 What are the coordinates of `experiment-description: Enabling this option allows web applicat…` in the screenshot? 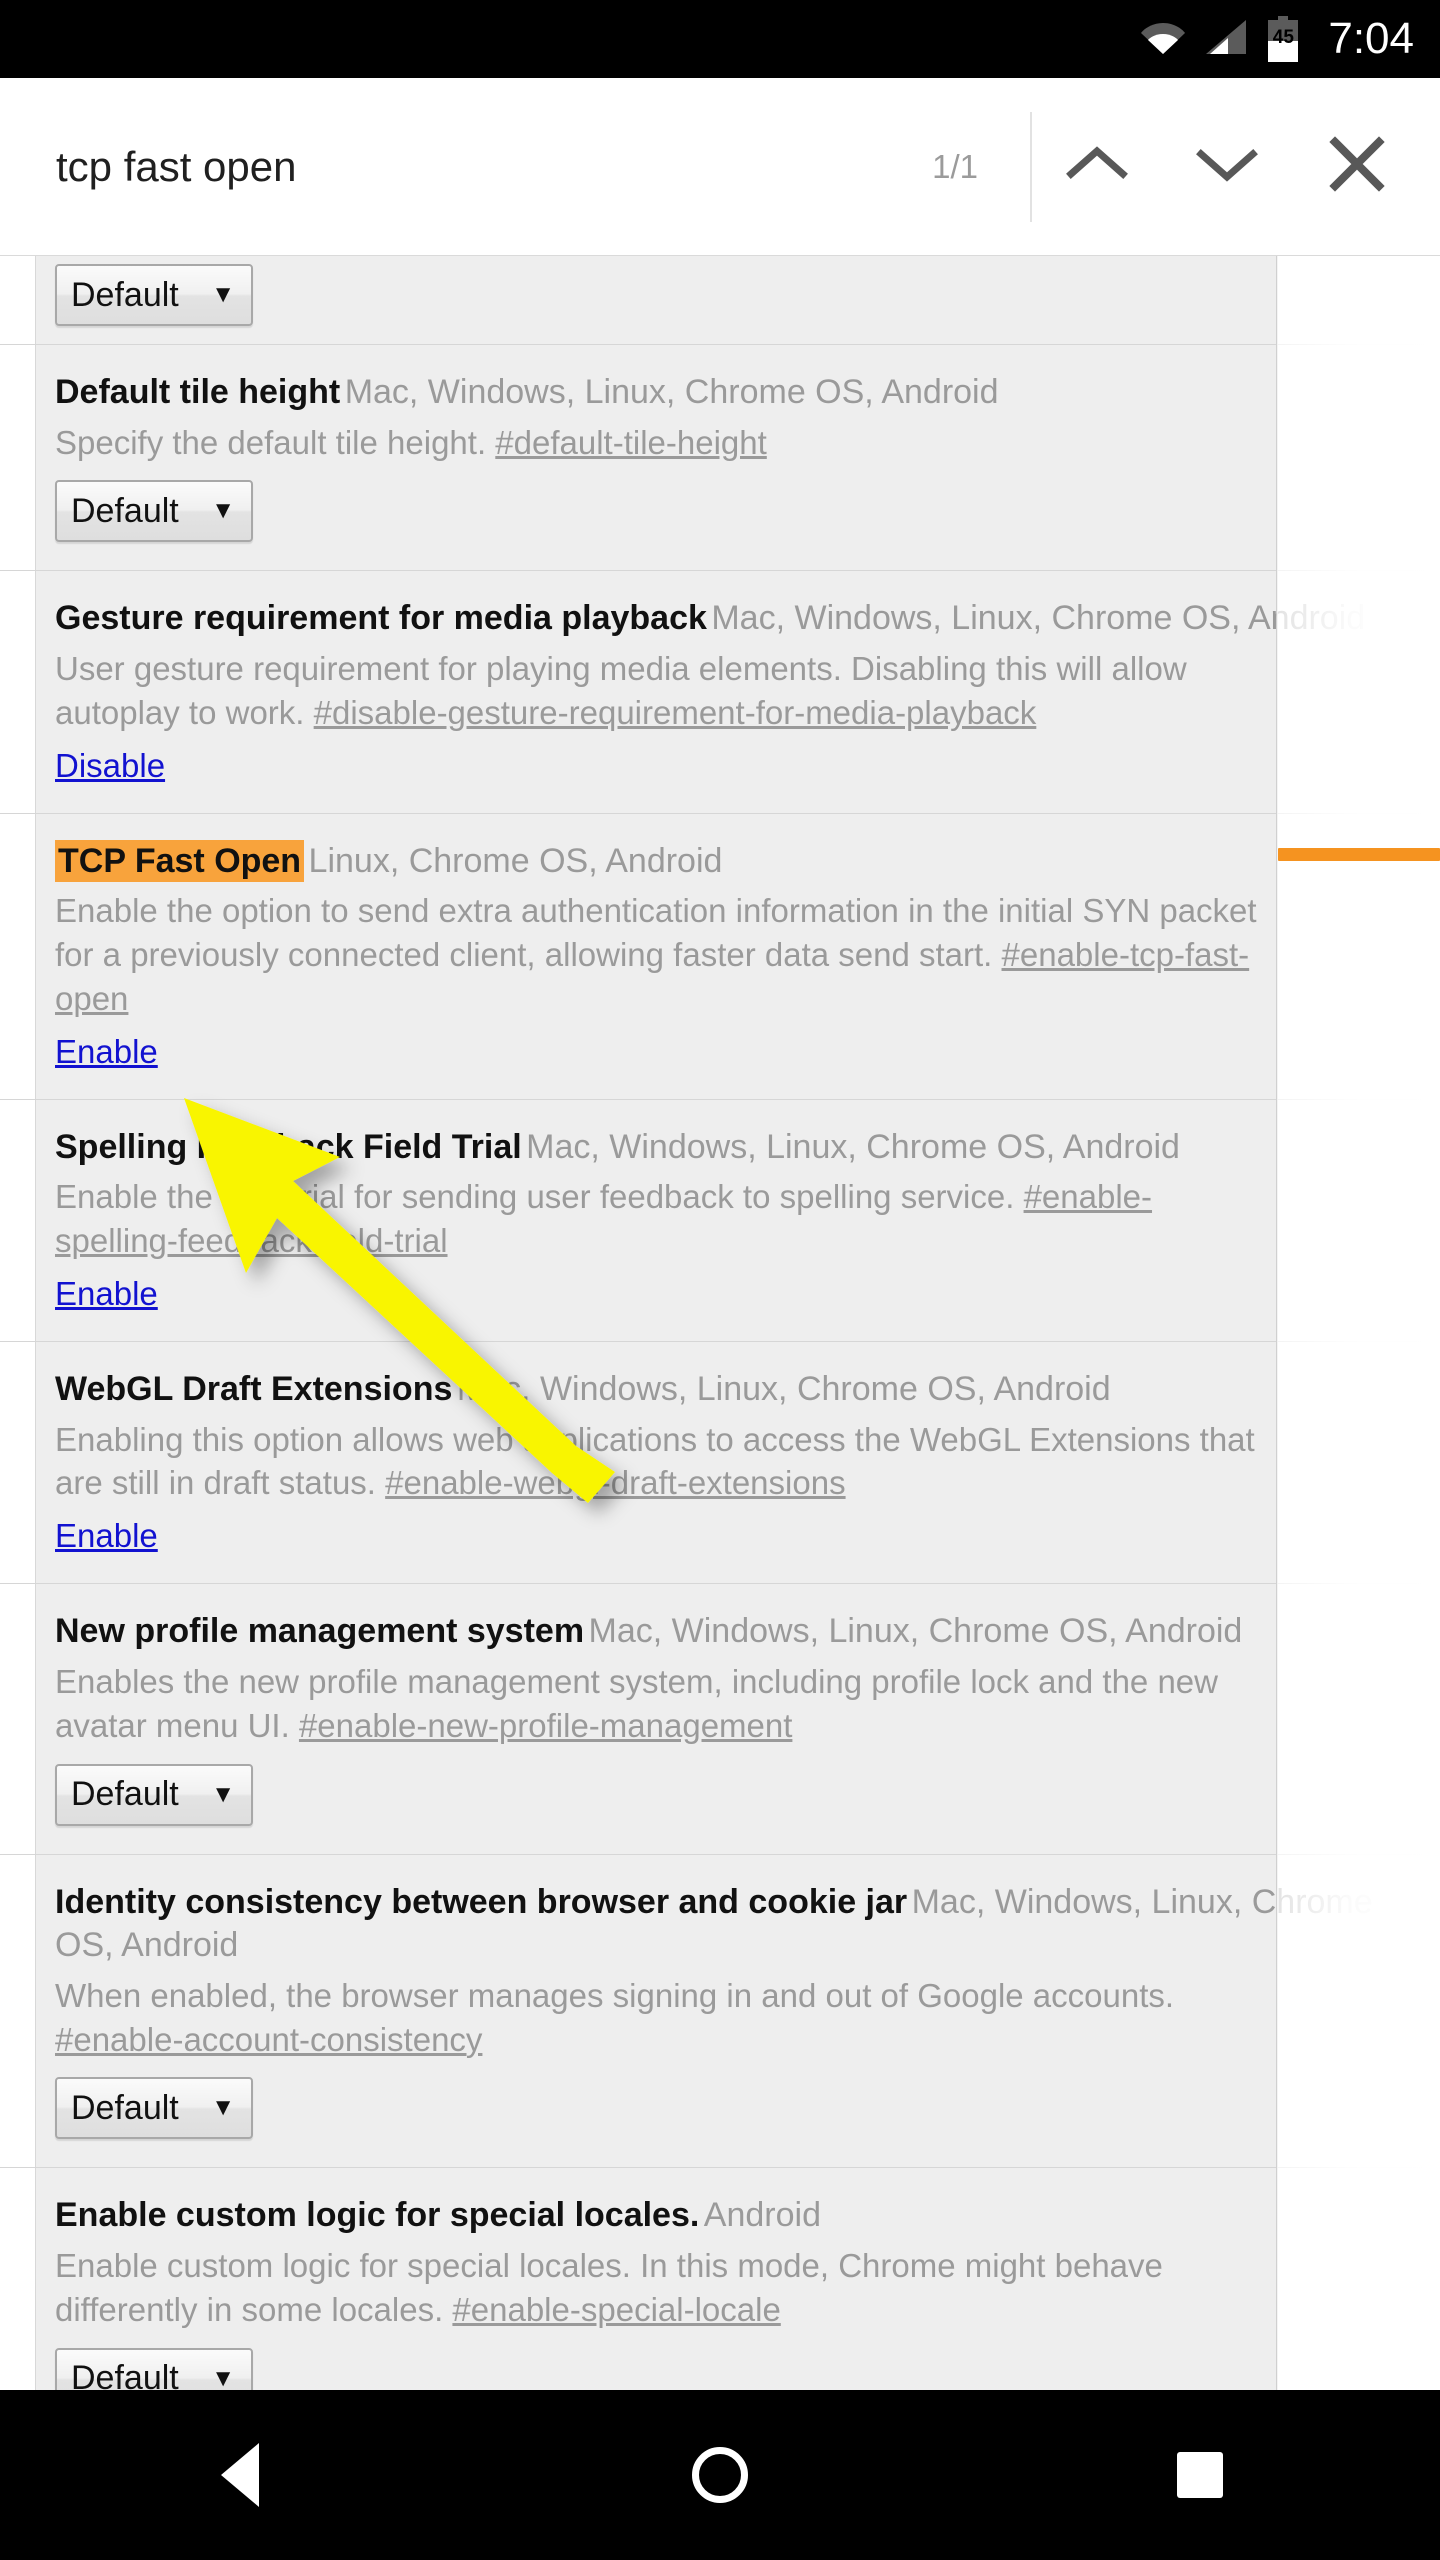 It's located at (662, 1462).